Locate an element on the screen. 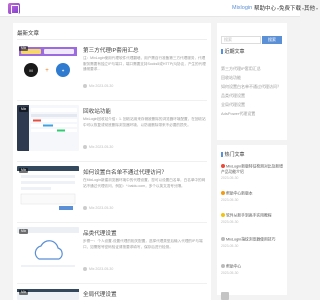 The image size is (320, 300). recent-post-link: 品类代理设置 is located at coordinates (233, 96).